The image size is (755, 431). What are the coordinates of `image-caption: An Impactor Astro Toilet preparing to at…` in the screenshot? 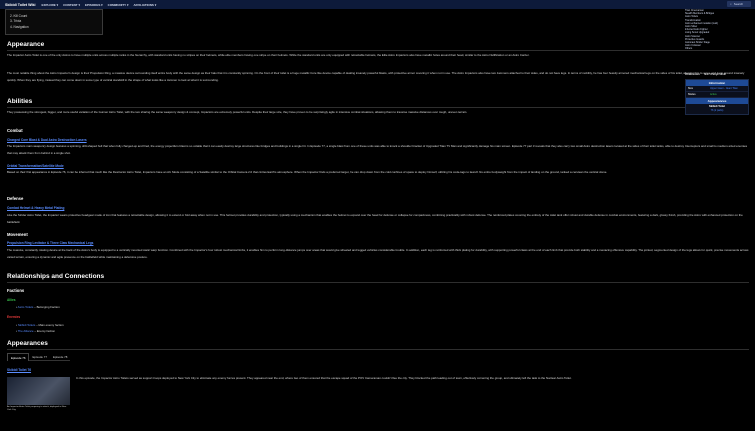 It's located at (37, 408).